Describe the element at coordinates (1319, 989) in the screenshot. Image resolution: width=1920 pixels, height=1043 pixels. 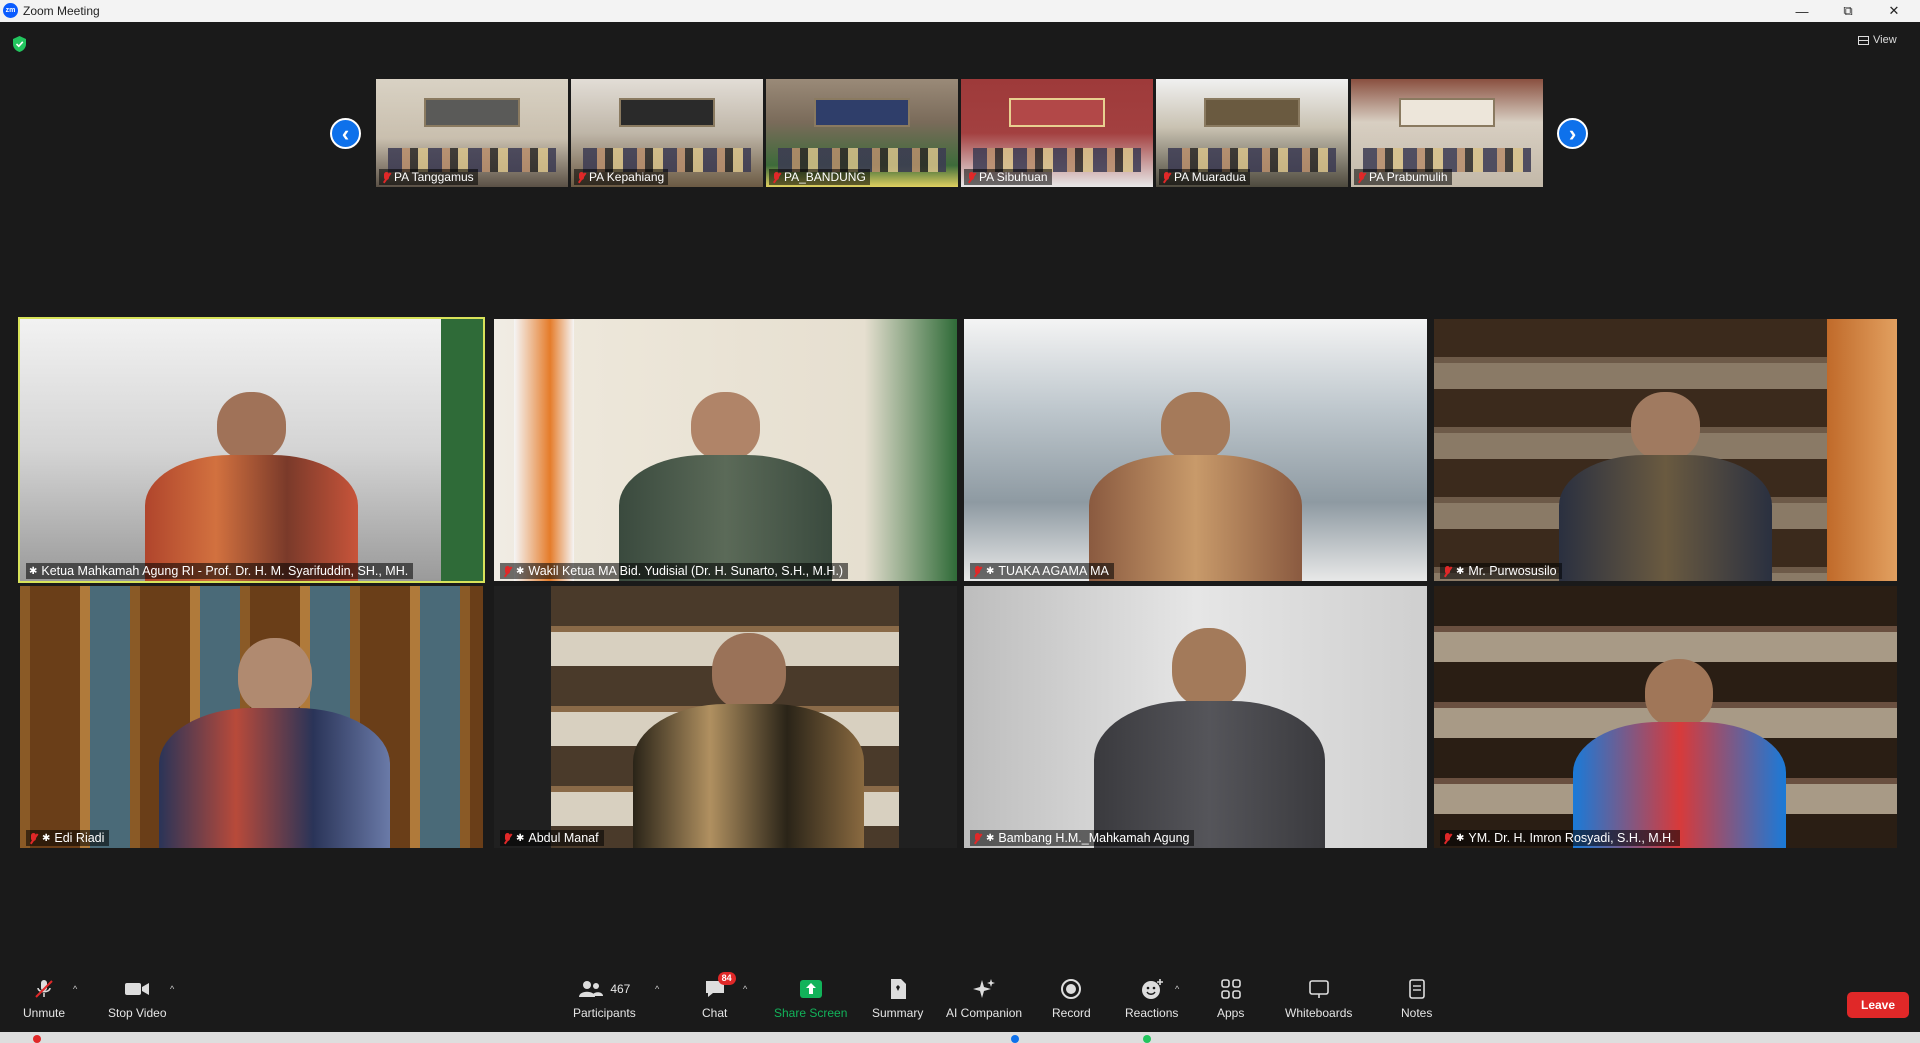
I see `whiteboard-icon` at that location.